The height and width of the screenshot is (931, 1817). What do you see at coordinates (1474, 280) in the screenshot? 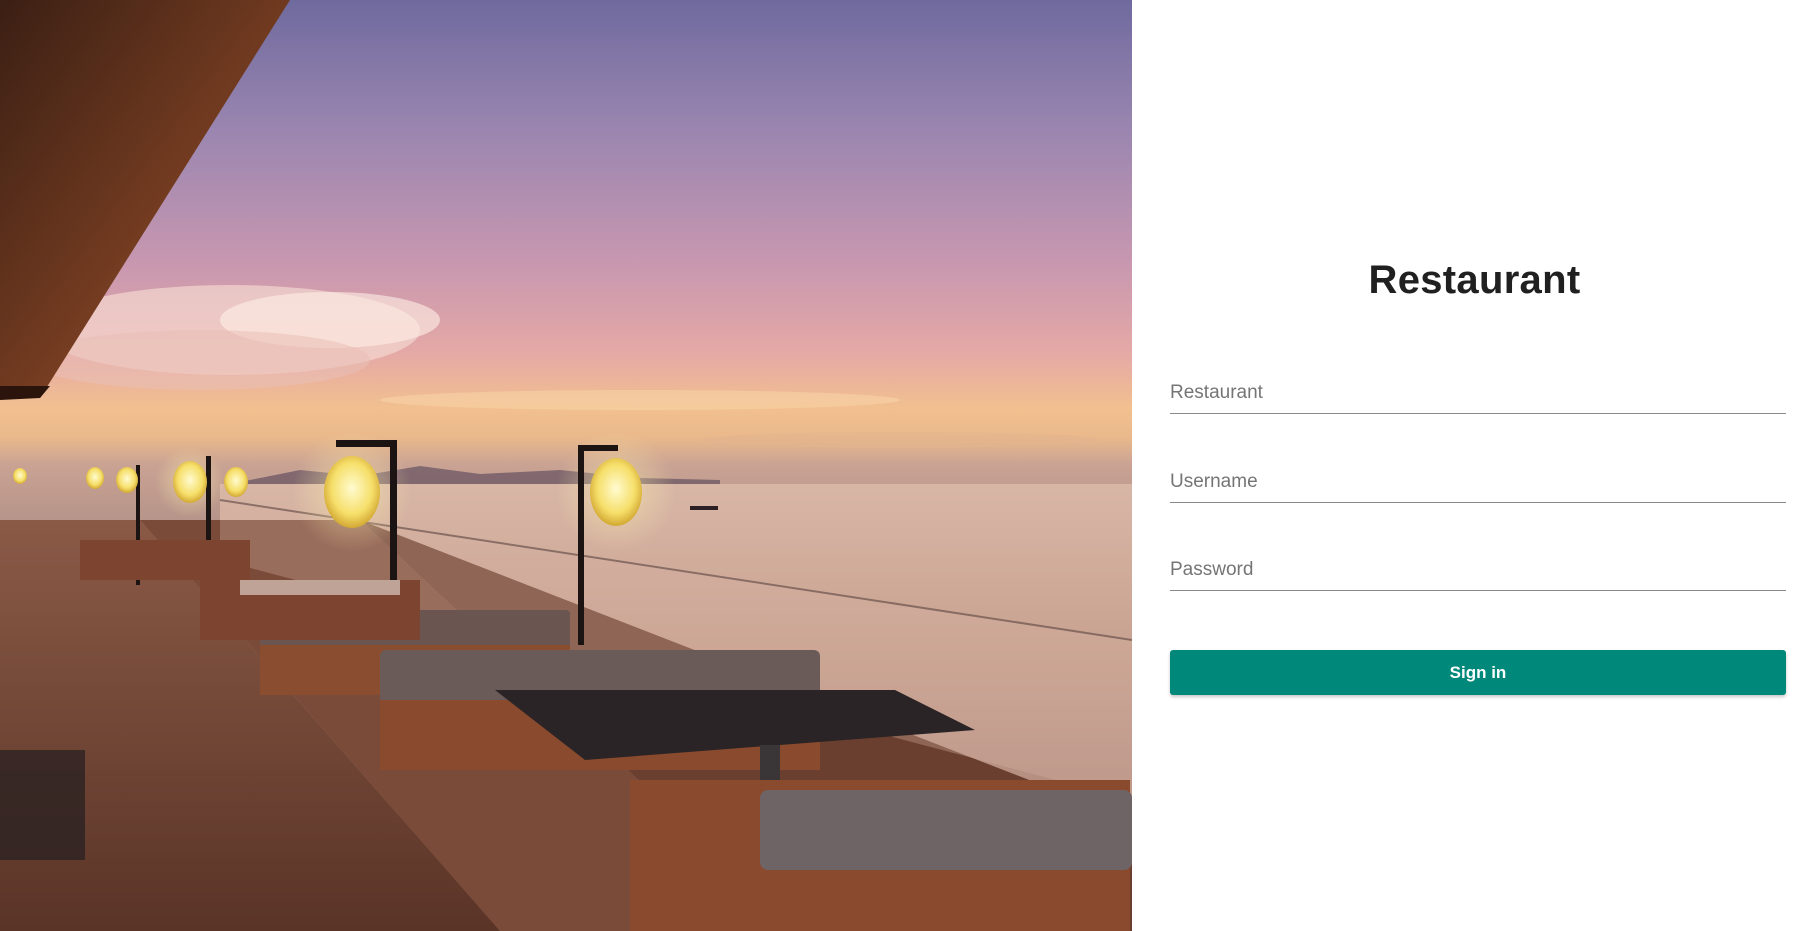
I see `page-title: Restaurant` at bounding box center [1474, 280].